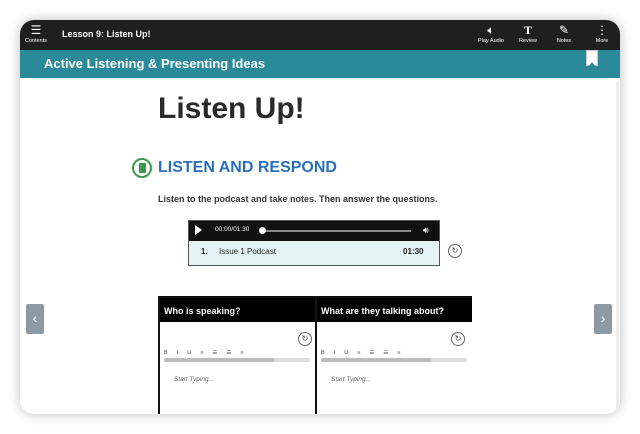 Image resolution: width=640 pixels, height=434 pixels. What do you see at coordinates (155, 63) in the screenshot?
I see `unit-title: Active Listening & Presenting Ideas` at bounding box center [155, 63].